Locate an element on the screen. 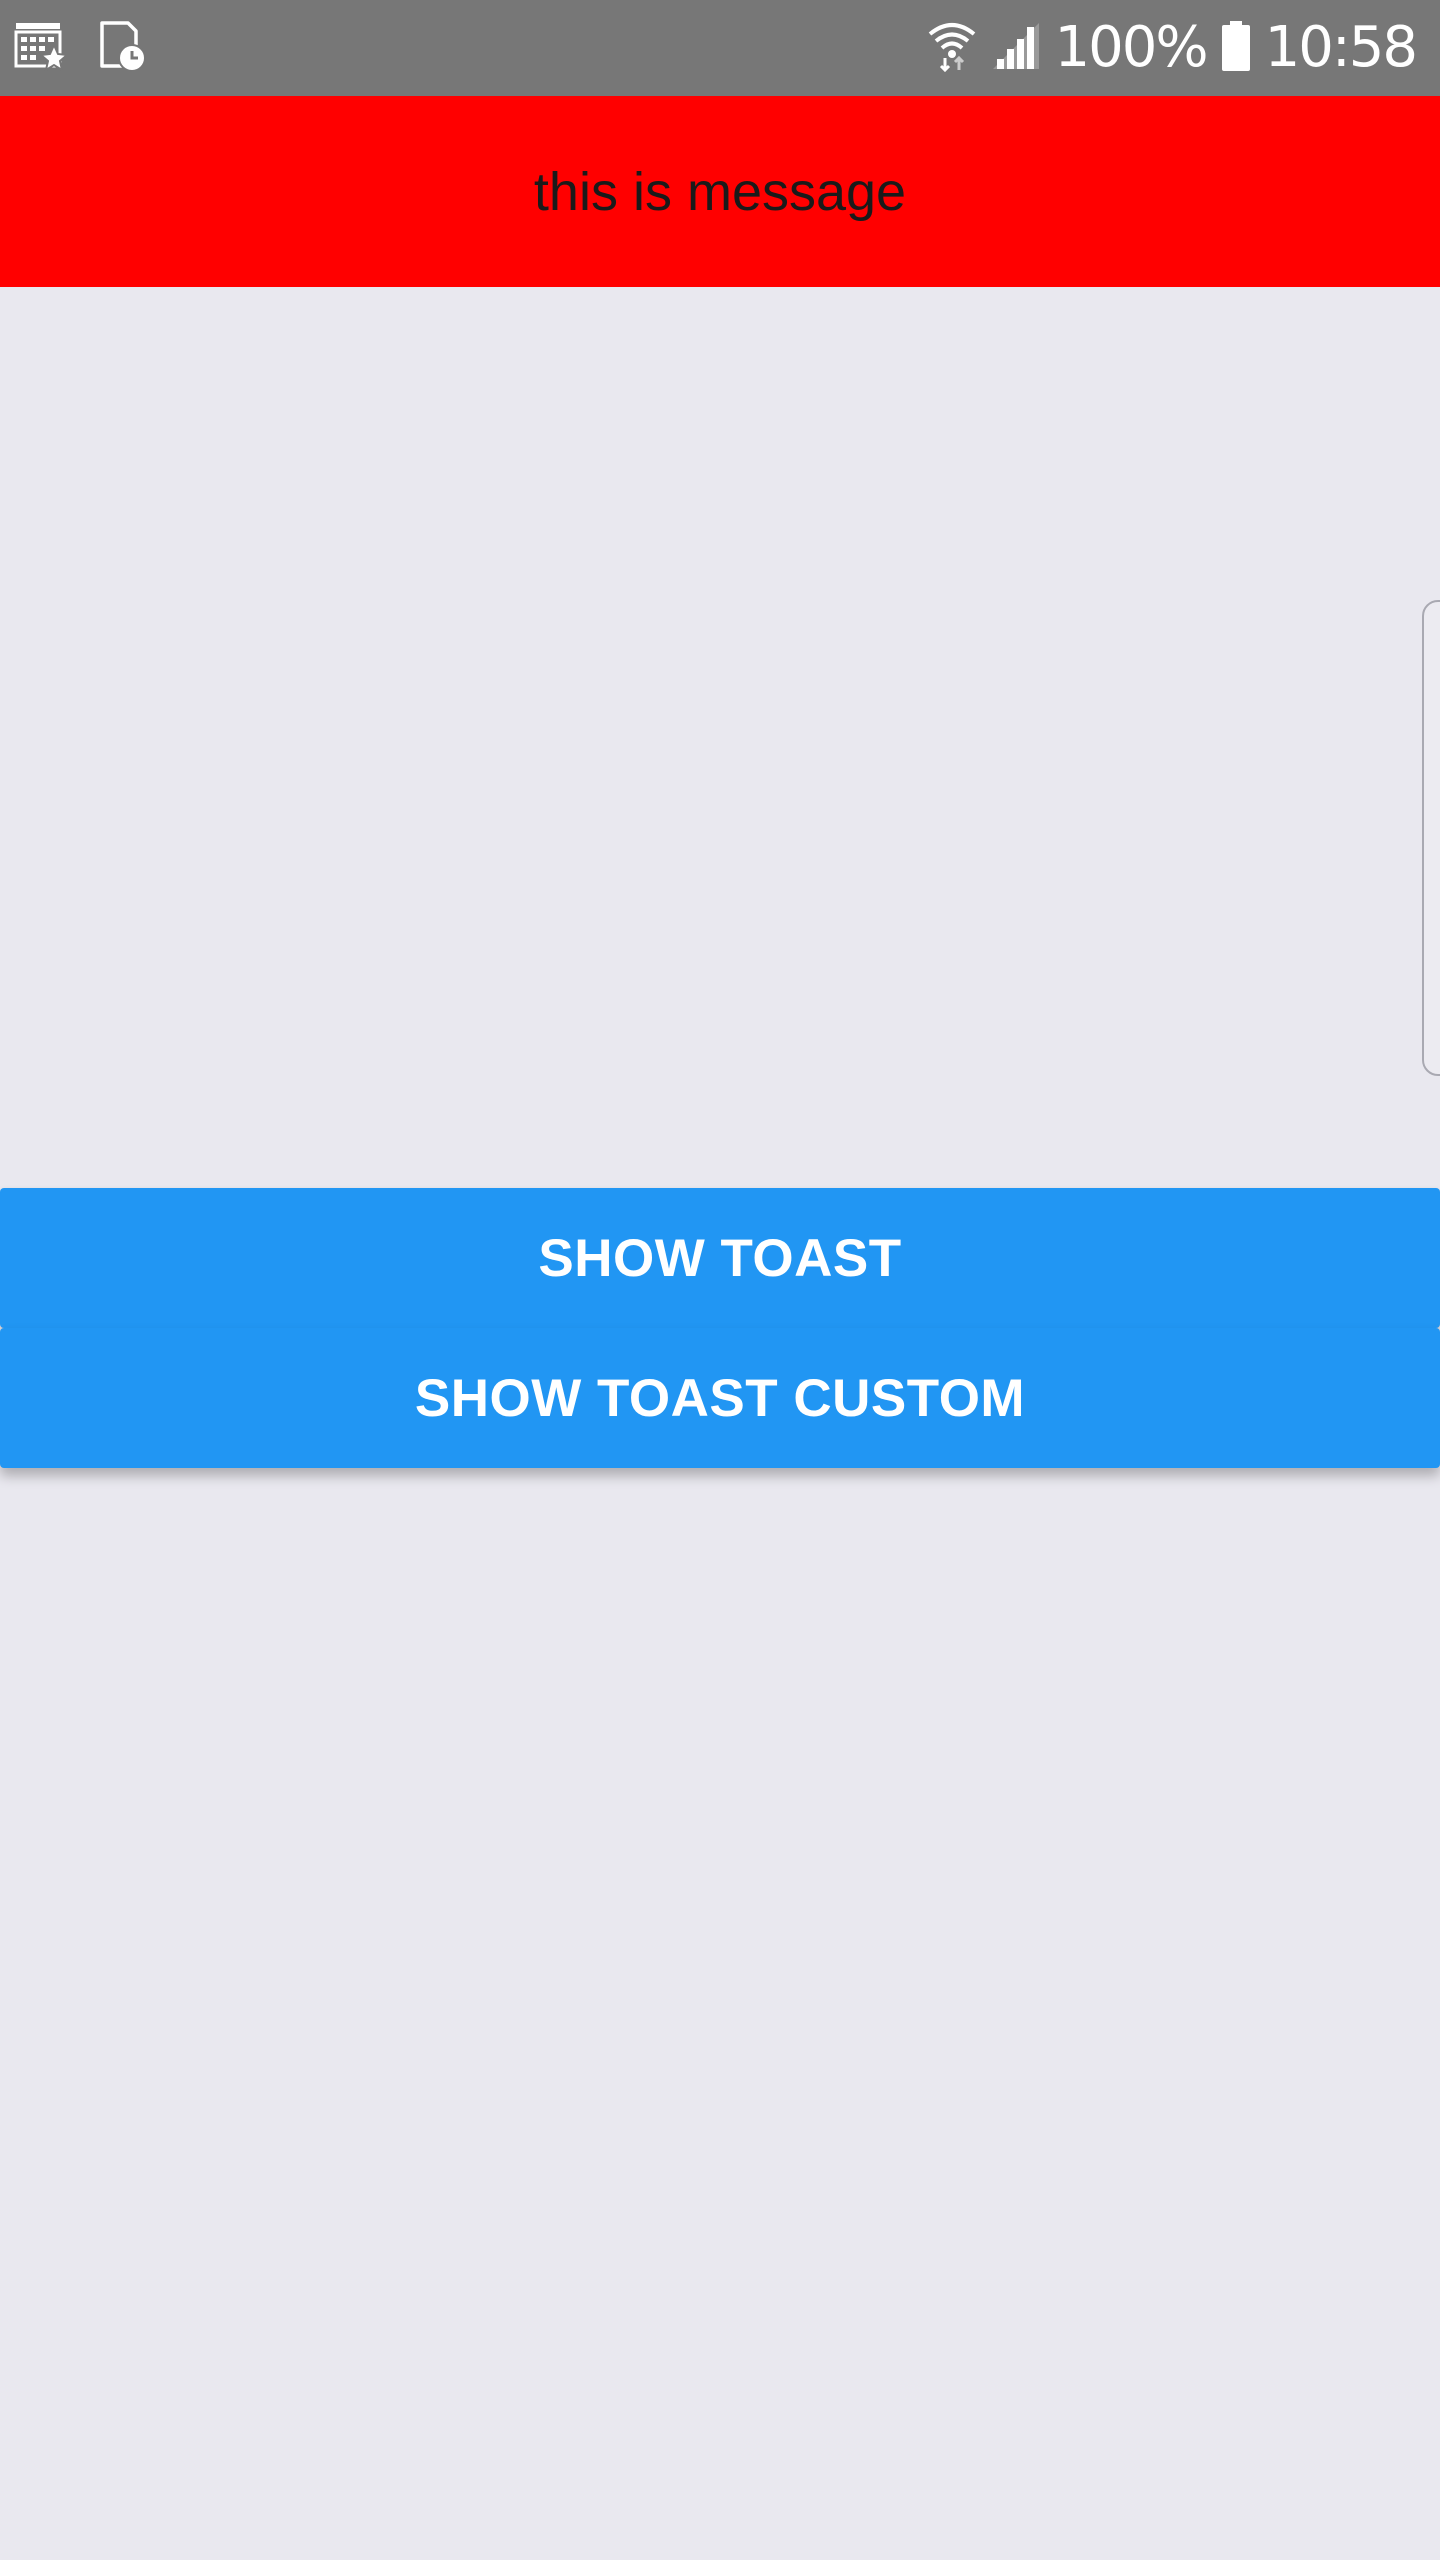  signal-icon is located at coordinates (1016, 48).